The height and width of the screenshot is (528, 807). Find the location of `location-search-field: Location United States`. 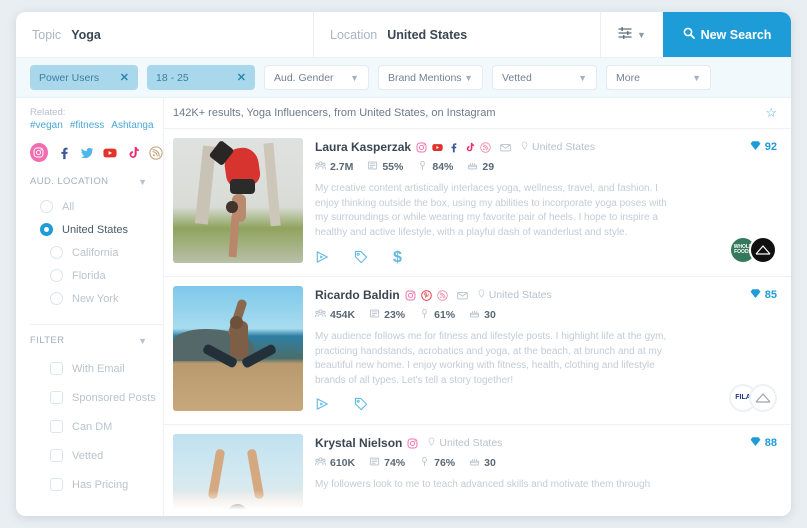

location-search-field: Location United States is located at coordinates (457, 34).